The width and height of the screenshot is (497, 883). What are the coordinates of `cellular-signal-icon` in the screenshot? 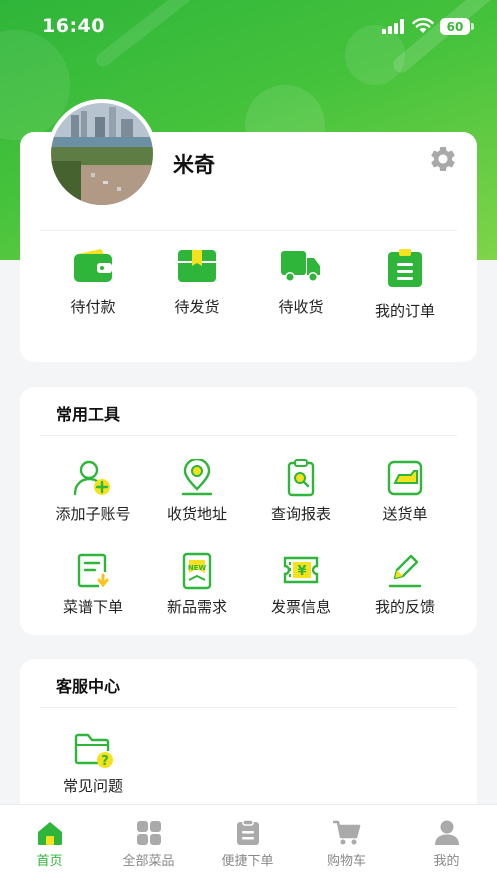 It's located at (393, 26).